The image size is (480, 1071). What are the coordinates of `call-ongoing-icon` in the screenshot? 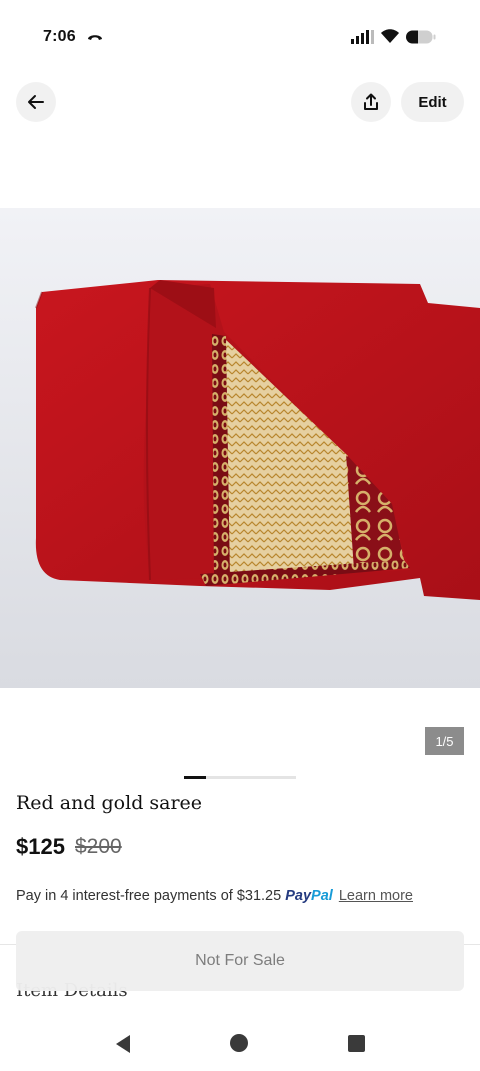 It's located at (95, 37).